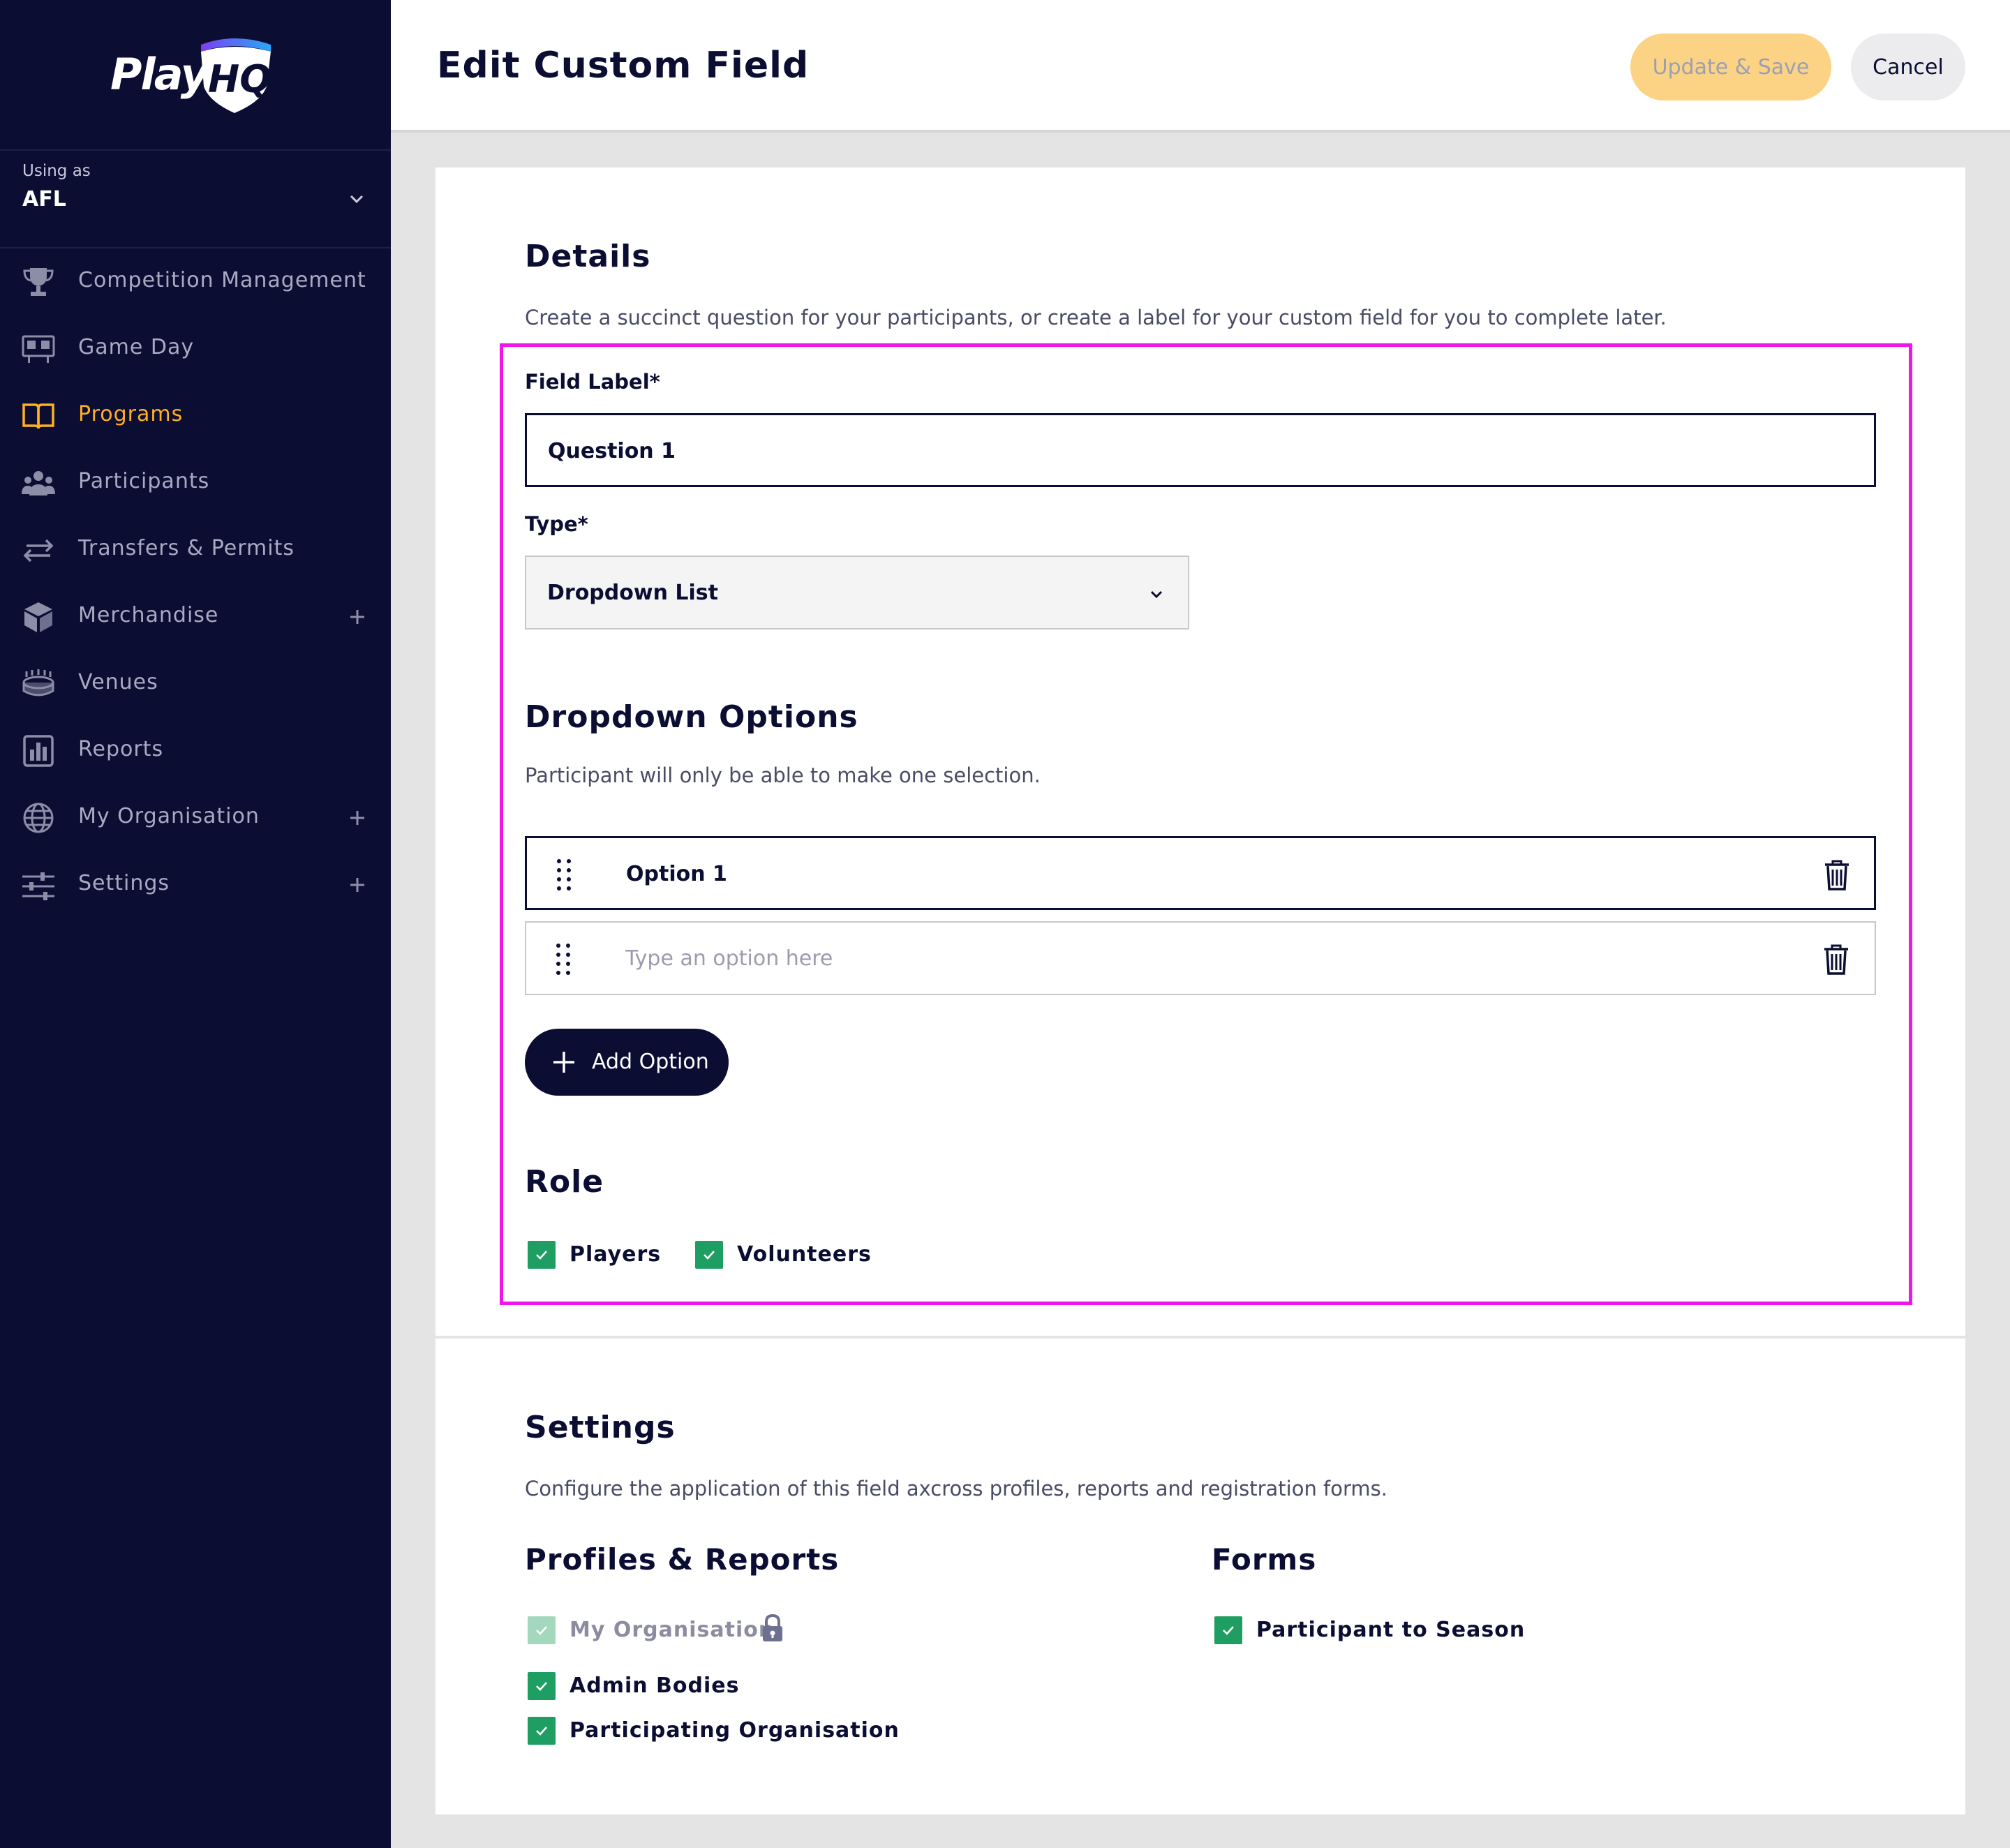  What do you see at coordinates (1908, 66) in the screenshot?
I see `cancel-button: Cancel` at bounding box center [1908, 66].